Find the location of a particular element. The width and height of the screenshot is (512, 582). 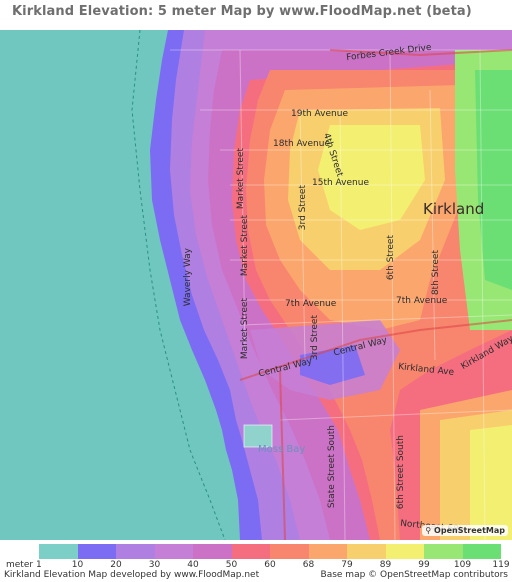

legend-tick: 109 is located at coordinates (462, 565).